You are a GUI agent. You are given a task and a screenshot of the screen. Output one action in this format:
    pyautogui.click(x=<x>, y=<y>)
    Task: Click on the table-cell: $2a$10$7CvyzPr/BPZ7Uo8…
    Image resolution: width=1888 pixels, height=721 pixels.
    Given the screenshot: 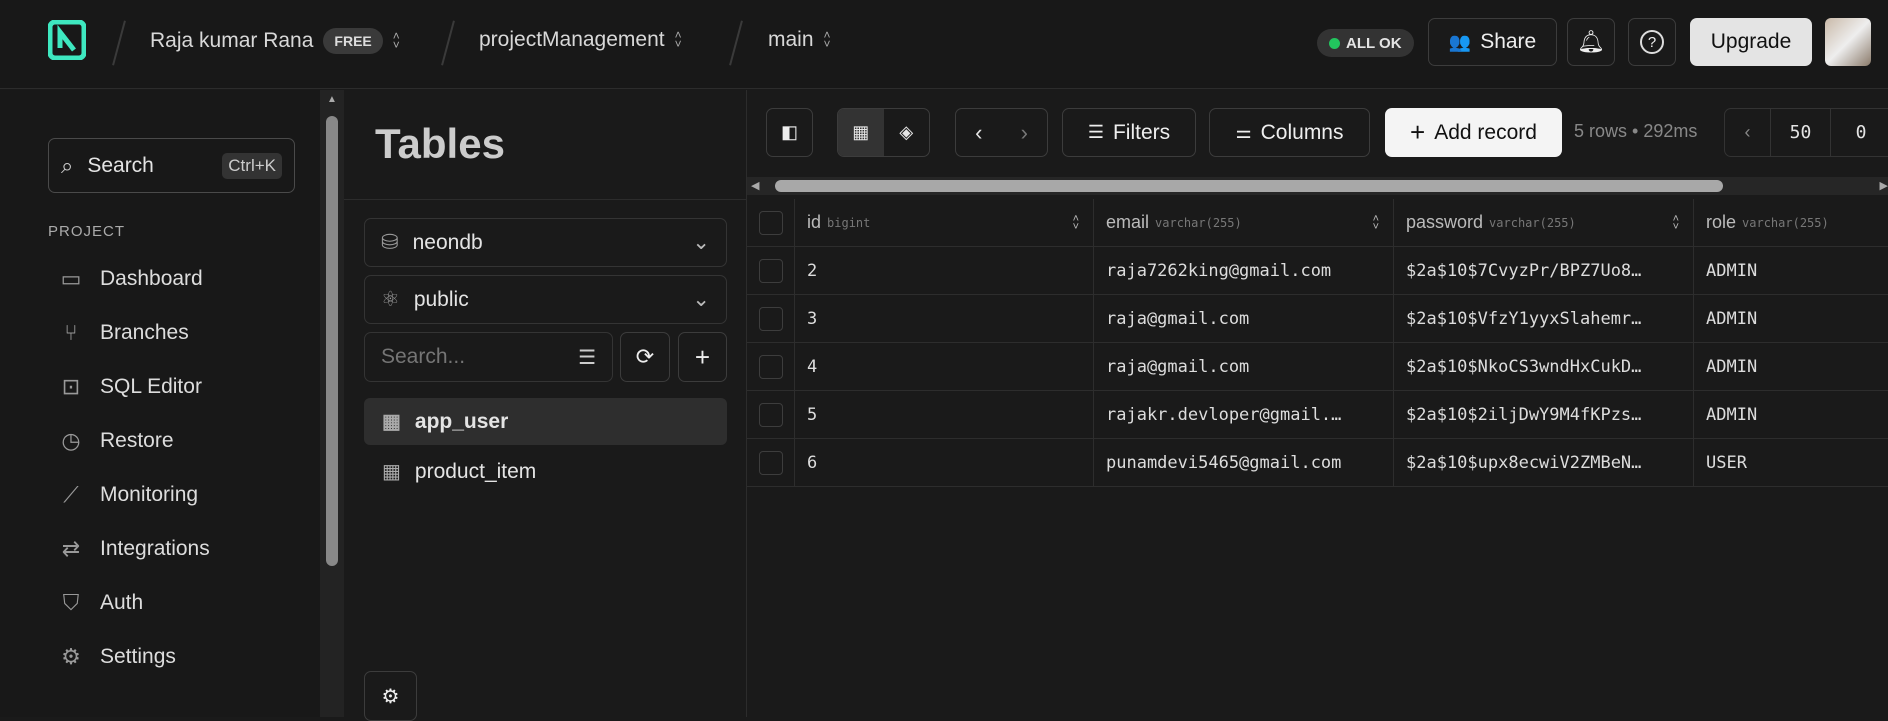 What is the action you would take?
    pyautogui.click(x=1544, y=270)
    